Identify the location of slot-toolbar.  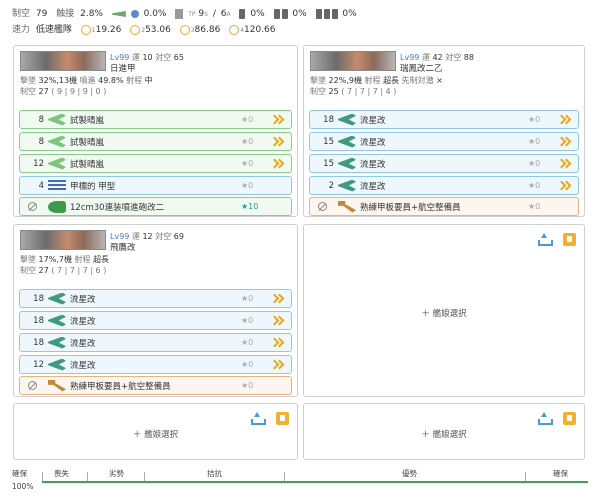
(550, 418).